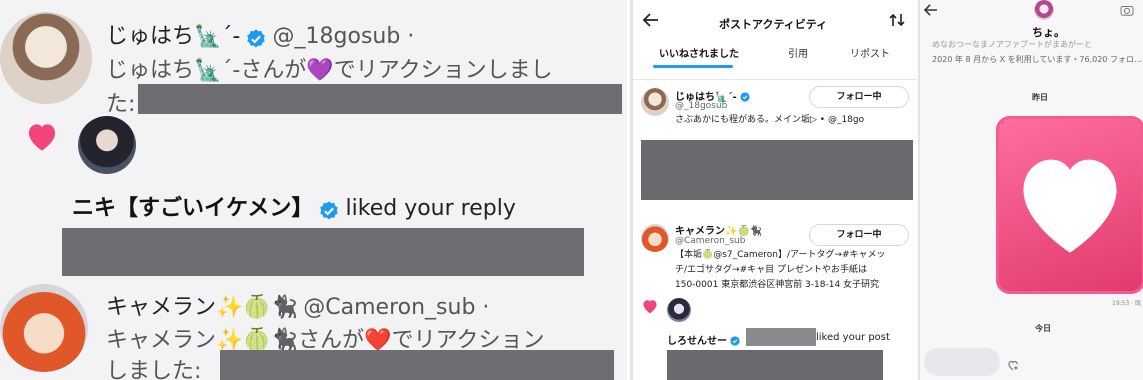 Image resolution: width=1143 pixels, height=380 pixels. Describe the element at coordinates (775, 365) in the screenshot. I see `redacted-post` at that location.